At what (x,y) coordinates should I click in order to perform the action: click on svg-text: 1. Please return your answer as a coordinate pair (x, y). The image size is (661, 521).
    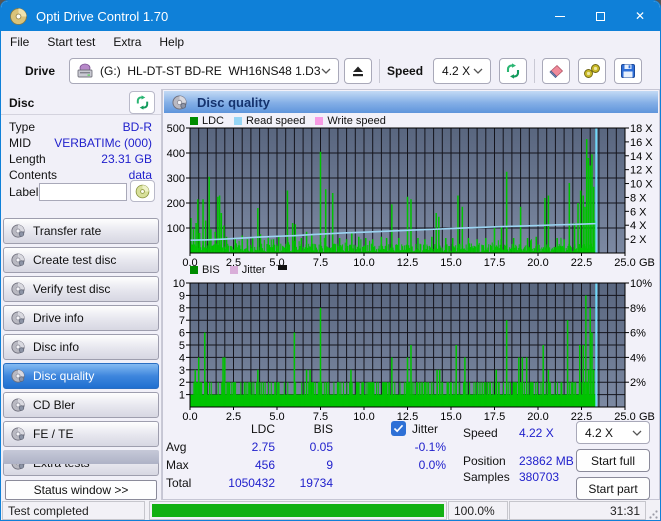
    Looking at the image, I should click on (182, 396).